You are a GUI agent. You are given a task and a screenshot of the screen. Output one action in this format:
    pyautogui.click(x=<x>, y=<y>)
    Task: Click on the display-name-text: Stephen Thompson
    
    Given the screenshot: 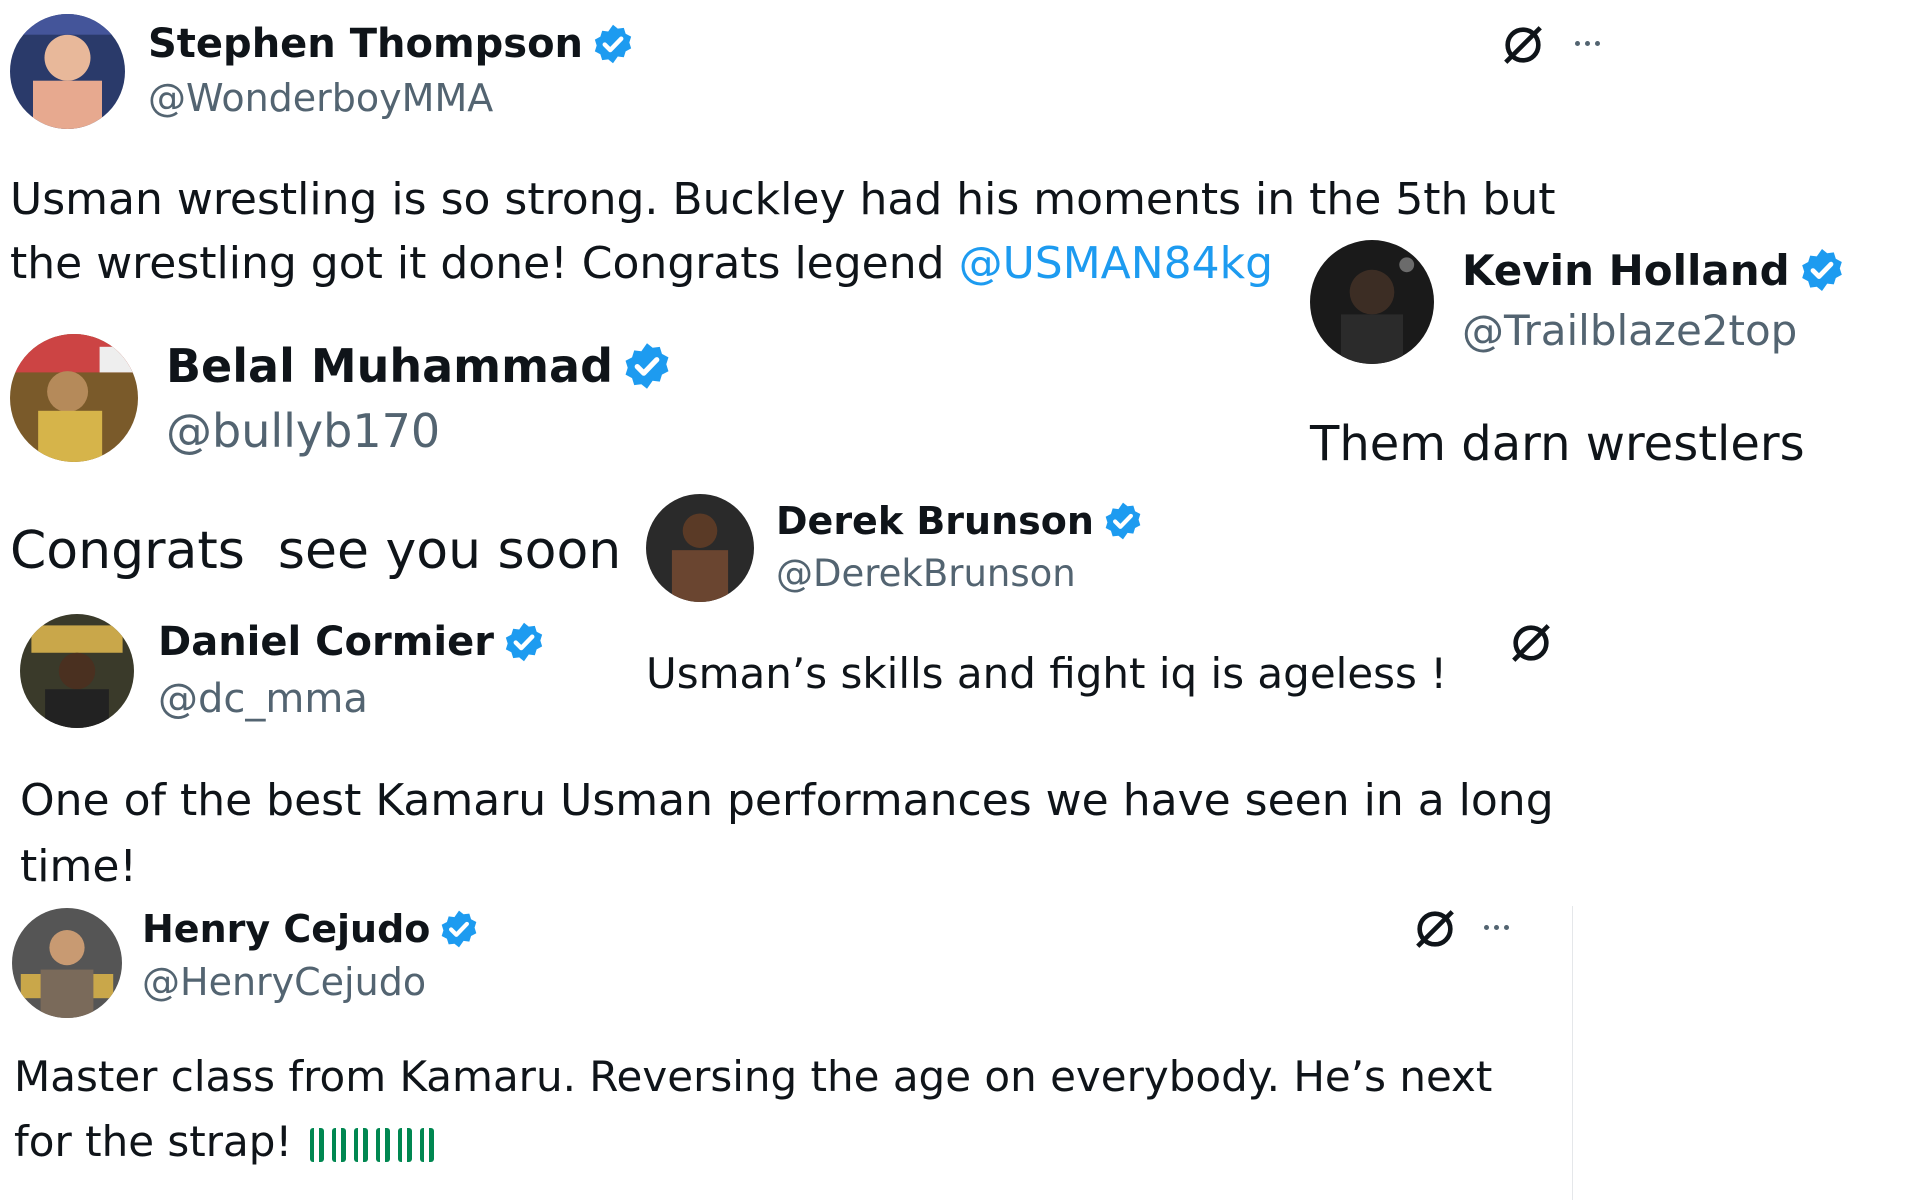 What is the action you would take?
    pyautogui.click(x=366, y=44)
    